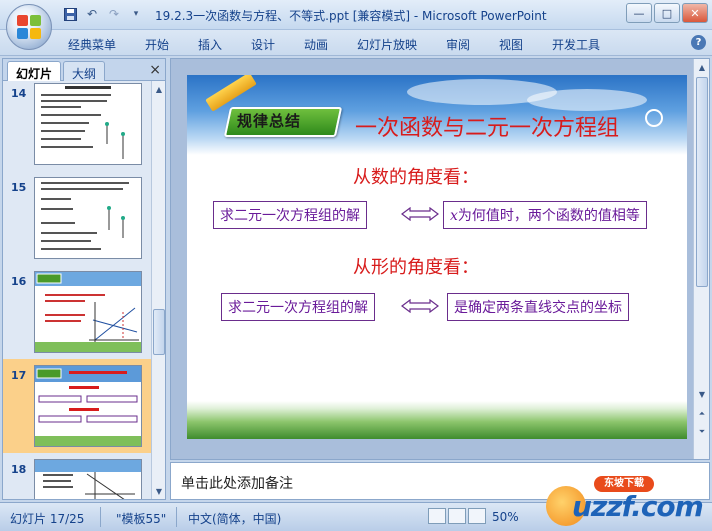  Describe the element at coordinates (548, 216) in the screenshot. I see `box-equal-values-text: 为何值时，两个函数的值相等` at that location.